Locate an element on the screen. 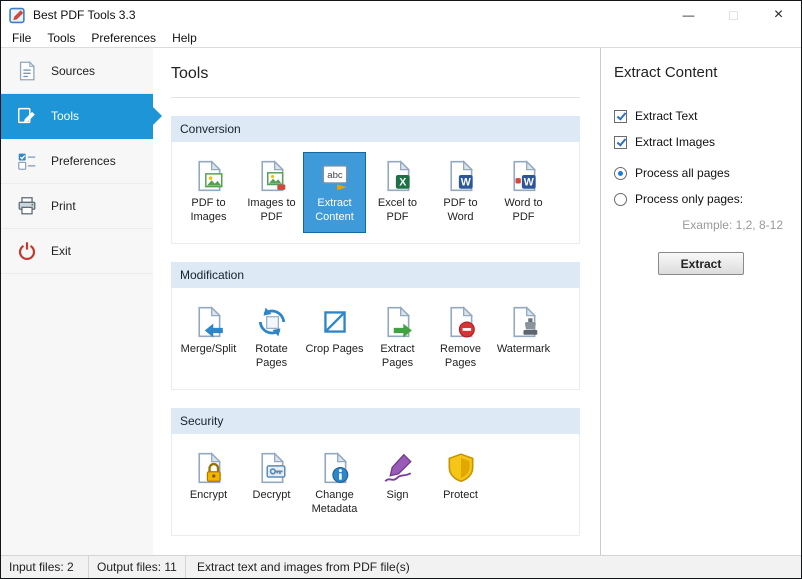 Image resolution: width=802 pixels, height=579 pixels. crop-pages-icon is located at coordinates (334, 322).